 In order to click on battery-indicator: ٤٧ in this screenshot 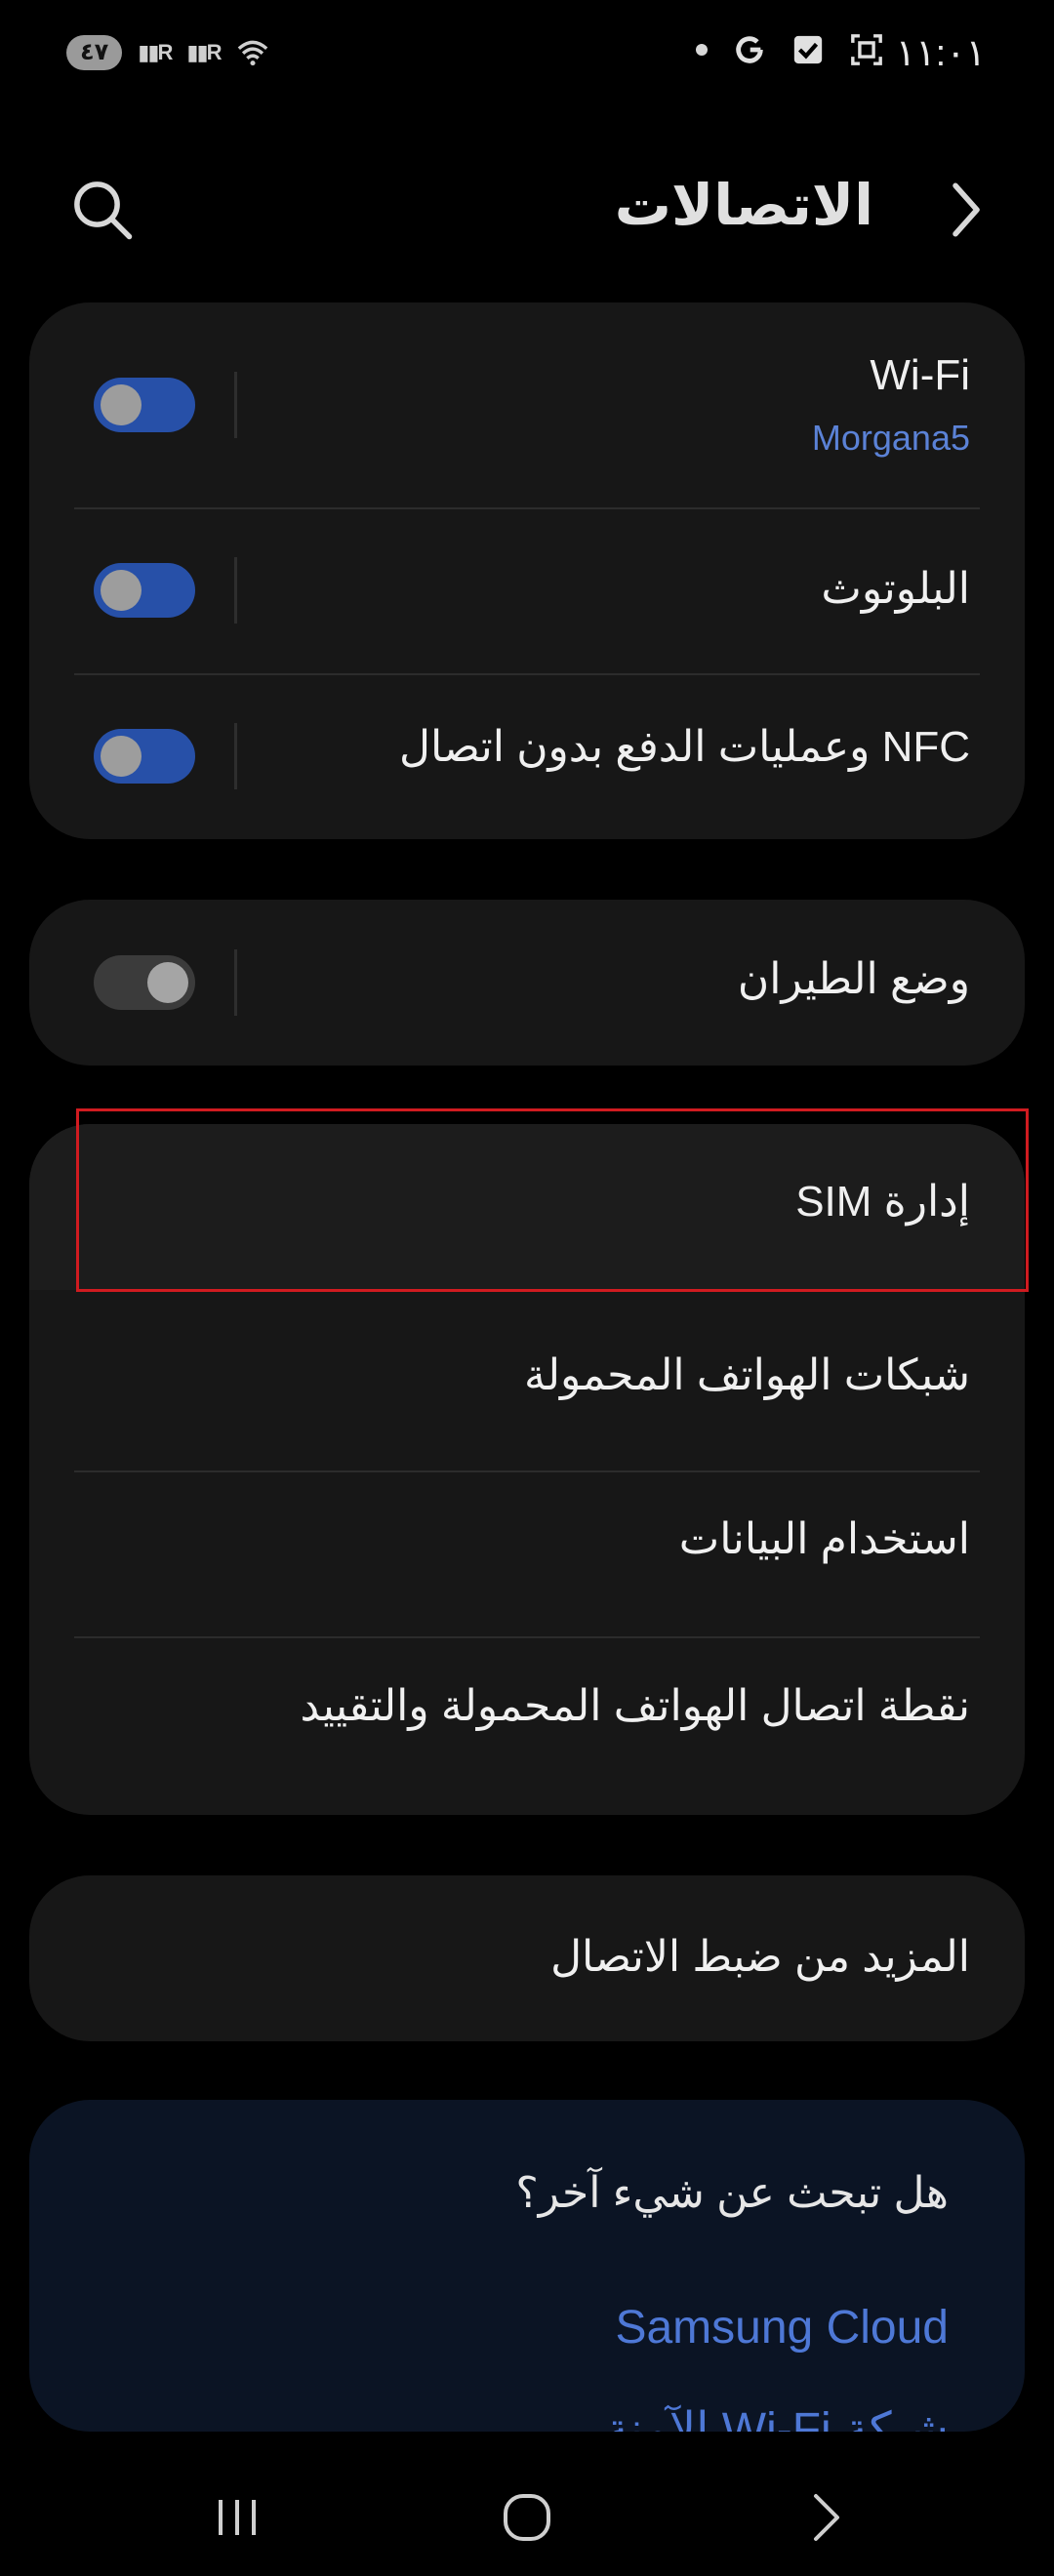, I will do `click(94, 52)`.